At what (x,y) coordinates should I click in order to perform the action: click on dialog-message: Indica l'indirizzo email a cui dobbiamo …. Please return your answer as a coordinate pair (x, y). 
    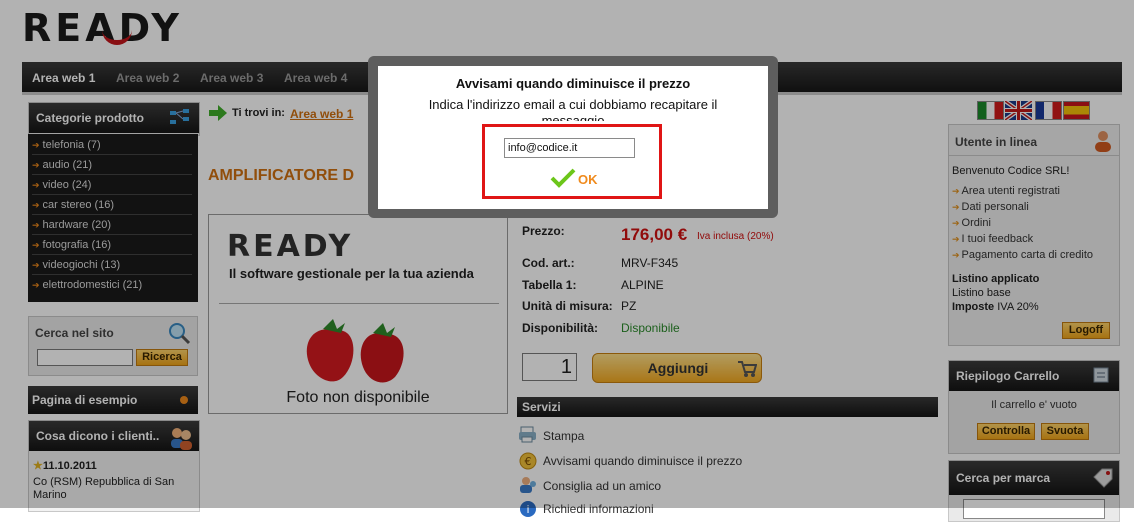
    Looking at the image, I should click on (573, 109).